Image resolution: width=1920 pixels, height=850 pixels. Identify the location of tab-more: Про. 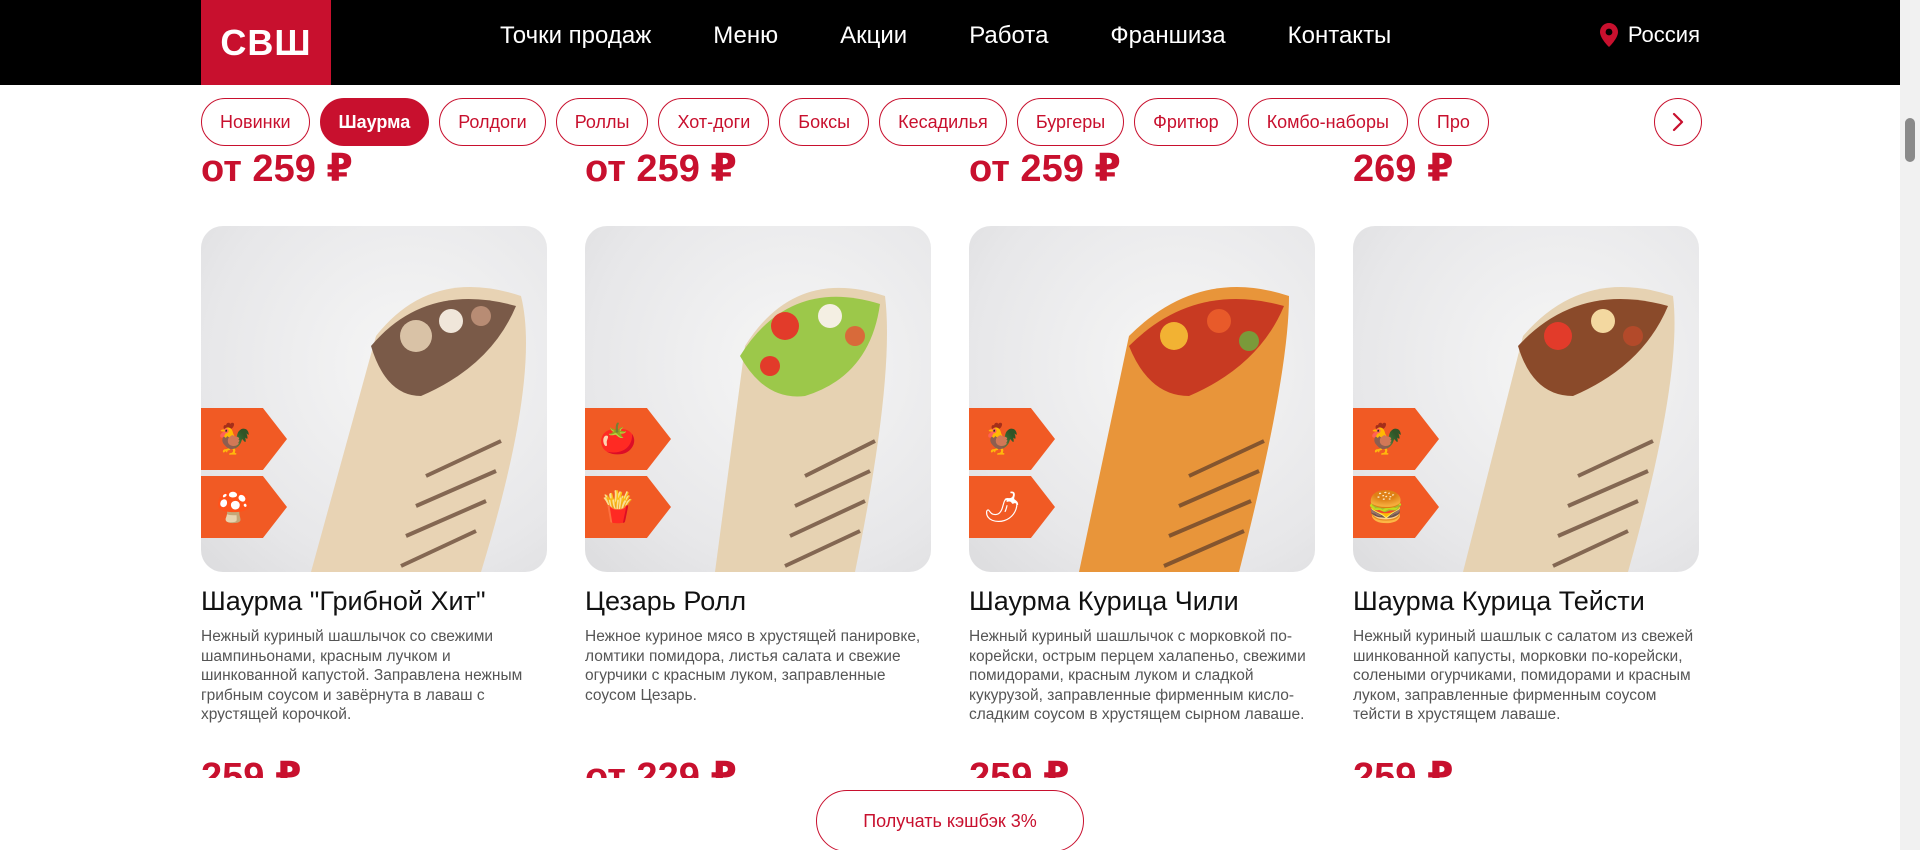
(1453, 122).